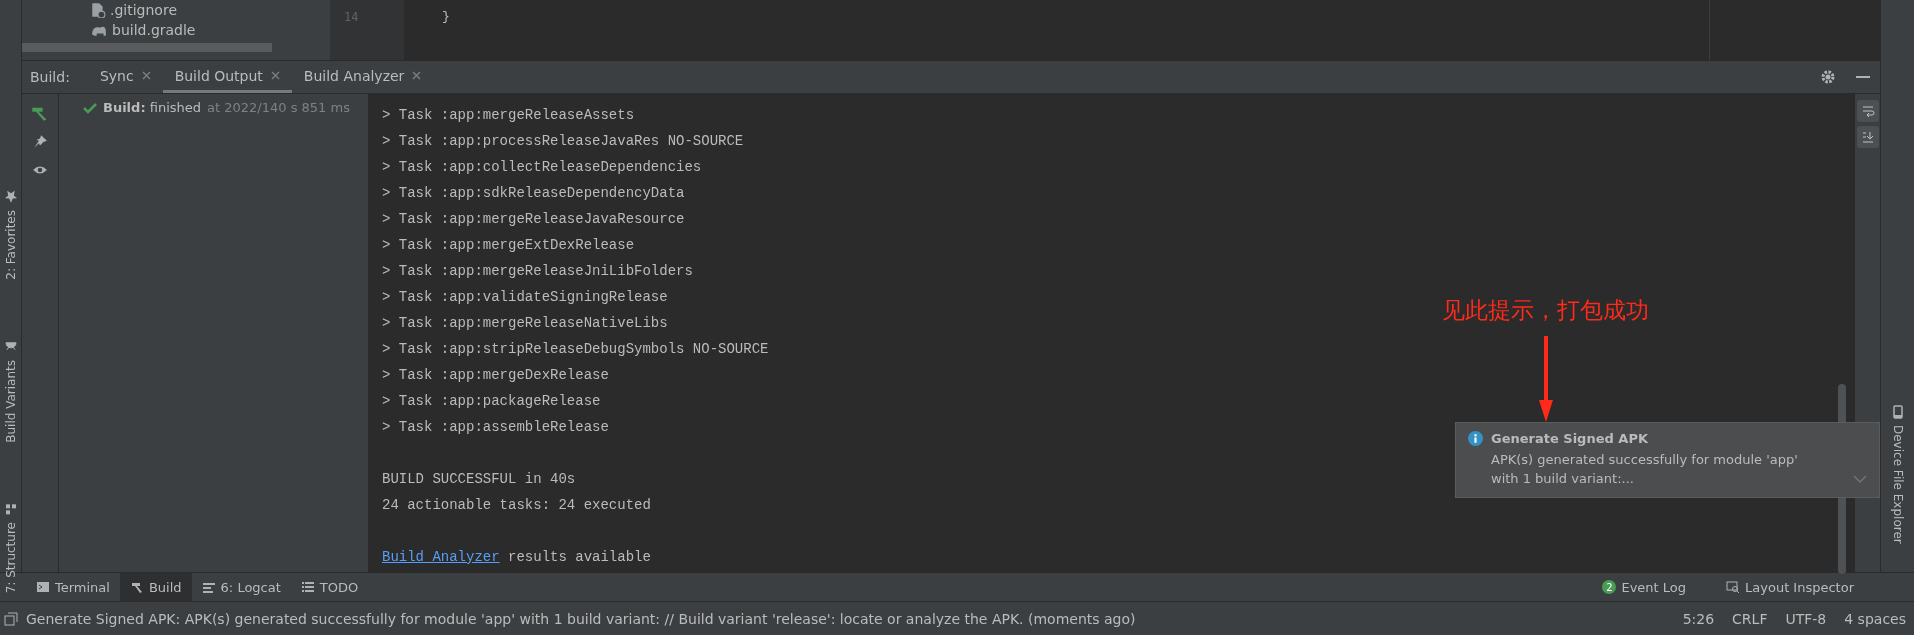 The image size is (1914, 635). I want to click on tool-tab: Build, so click(155, 587).